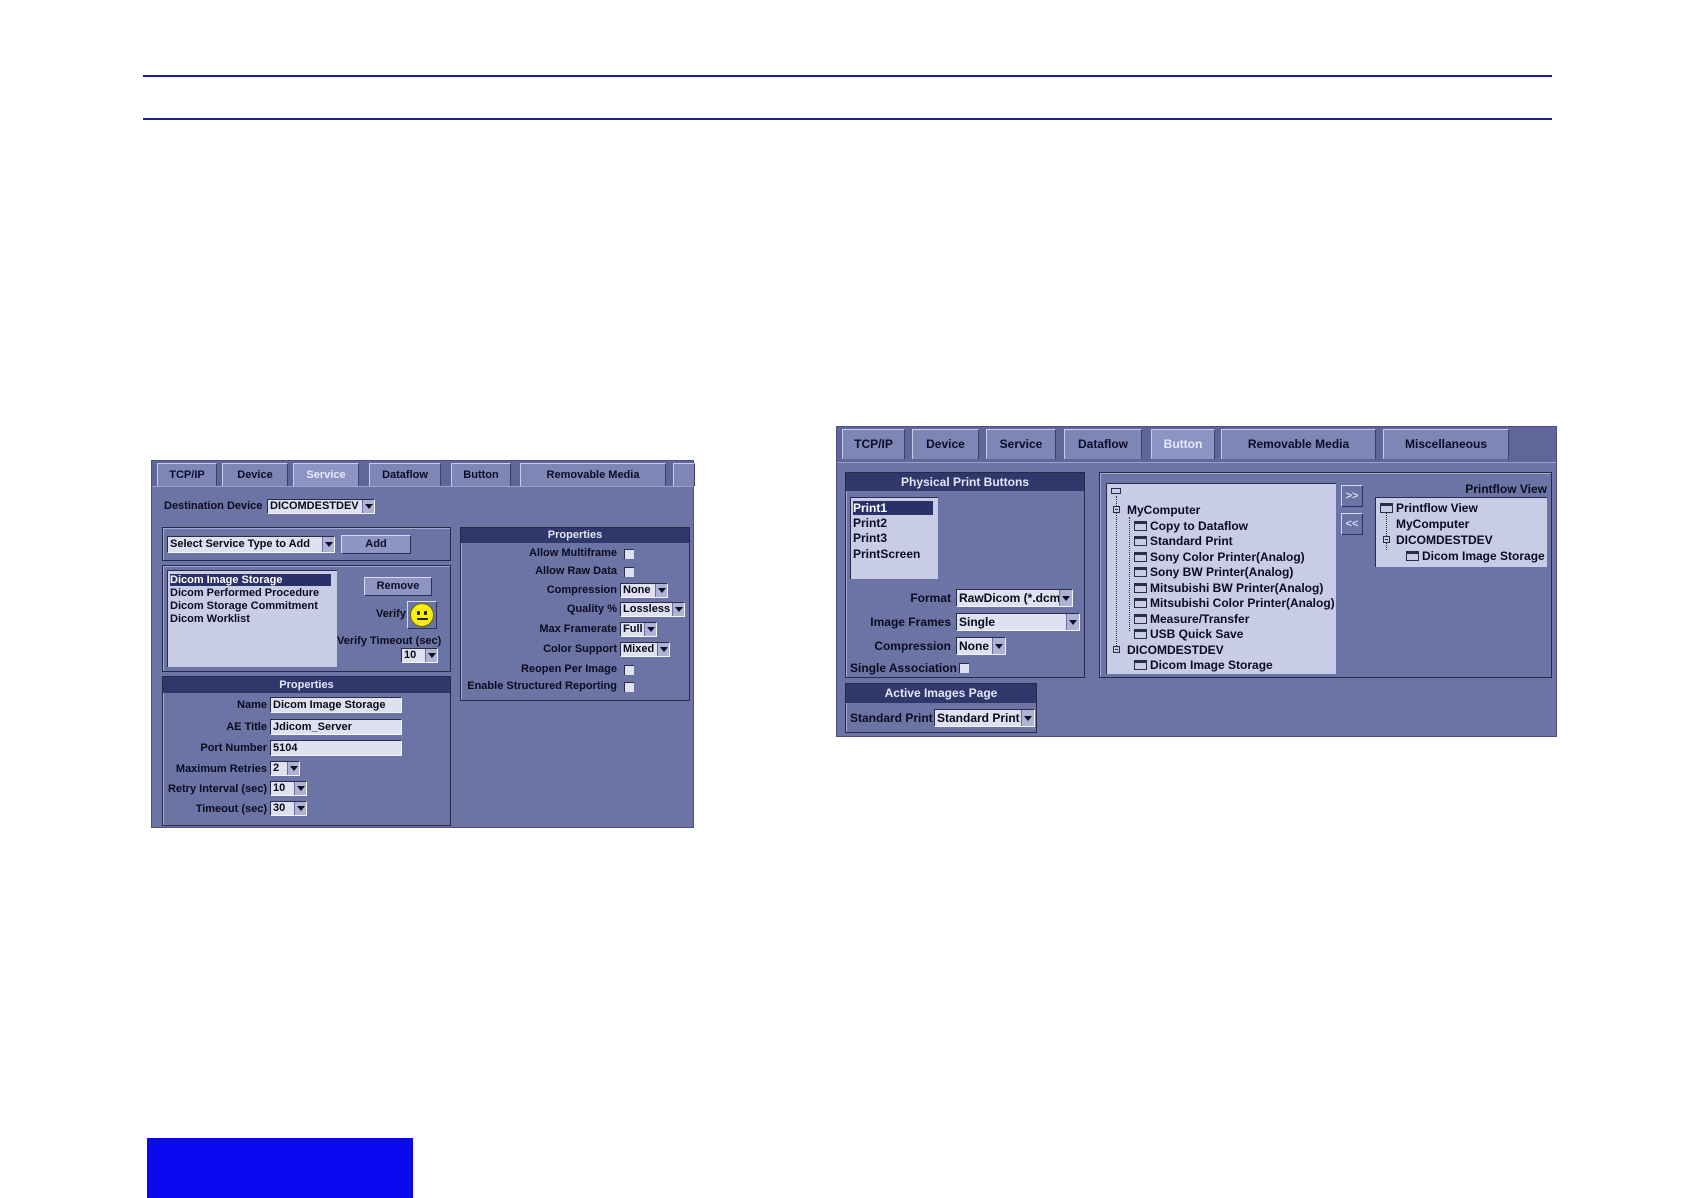 This screenshot has height=1198, width=1684. I want to click on list-item: Print2, so click(870, 523).